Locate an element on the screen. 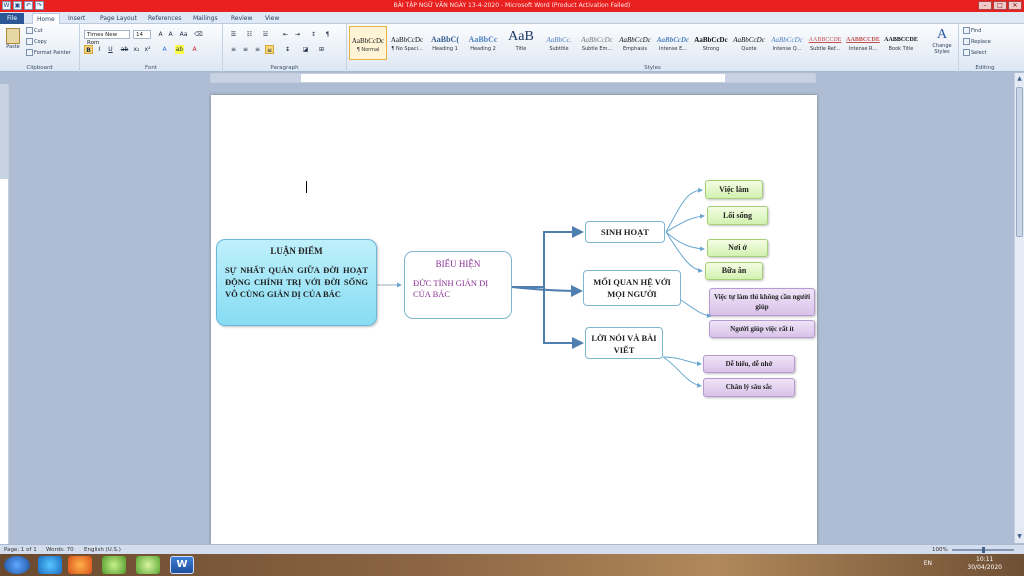  align-left-icon: ≡ is located at coordinates (233, 49).